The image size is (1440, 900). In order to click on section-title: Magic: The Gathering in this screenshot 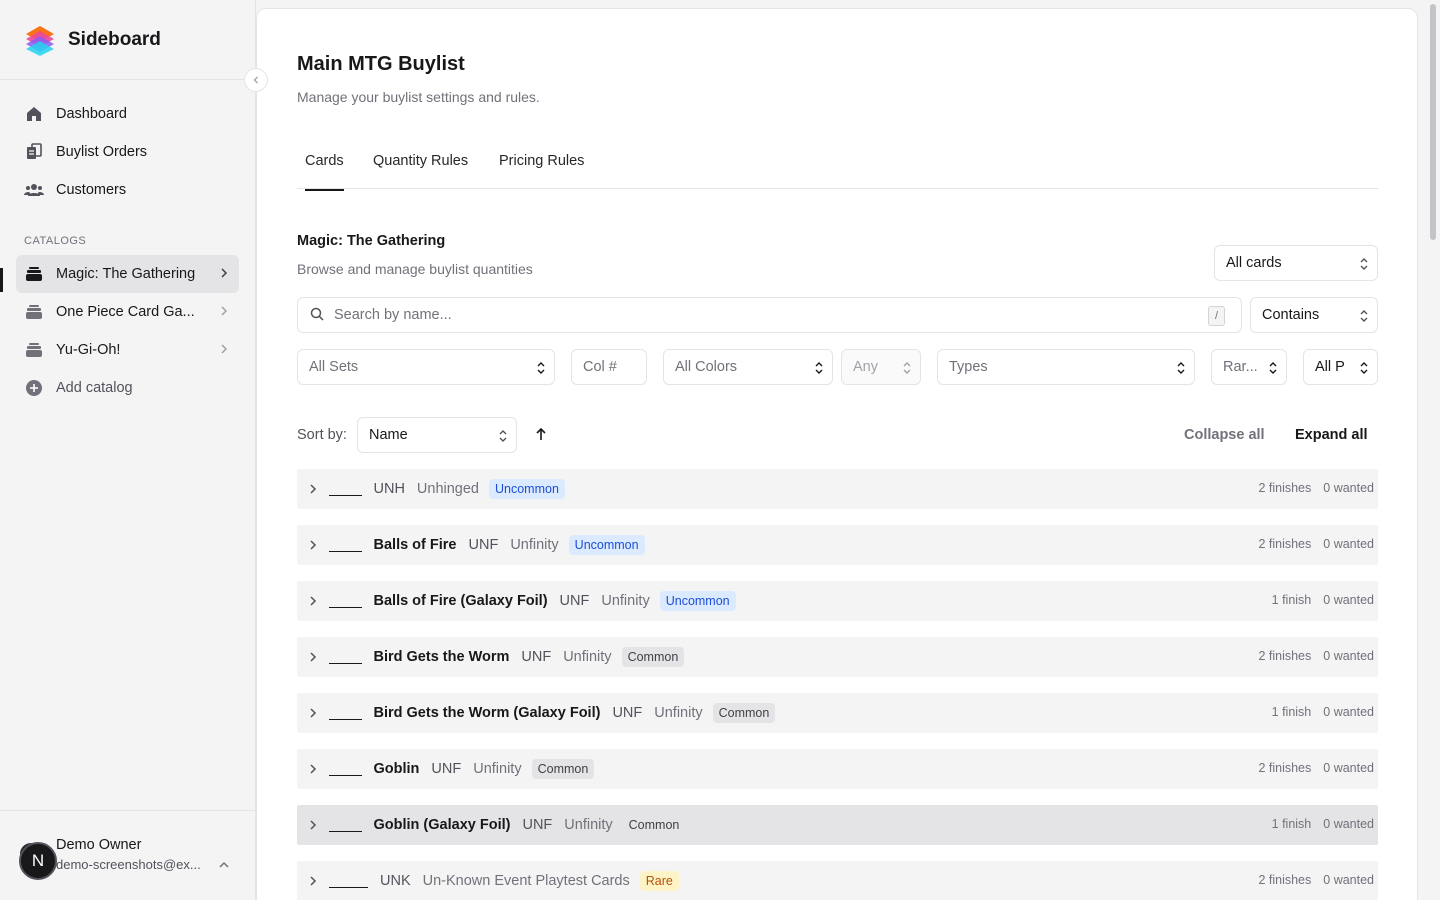, I will do `click(371, 241)`.